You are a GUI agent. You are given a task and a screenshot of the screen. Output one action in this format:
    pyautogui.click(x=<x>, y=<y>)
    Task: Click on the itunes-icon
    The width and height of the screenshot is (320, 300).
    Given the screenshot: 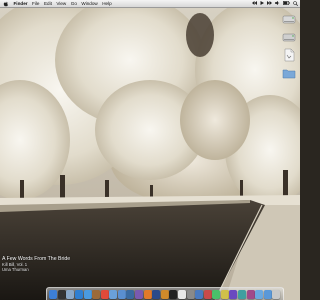 What is the action you would take?
    pyautogui.click(x=121, y=294)
    